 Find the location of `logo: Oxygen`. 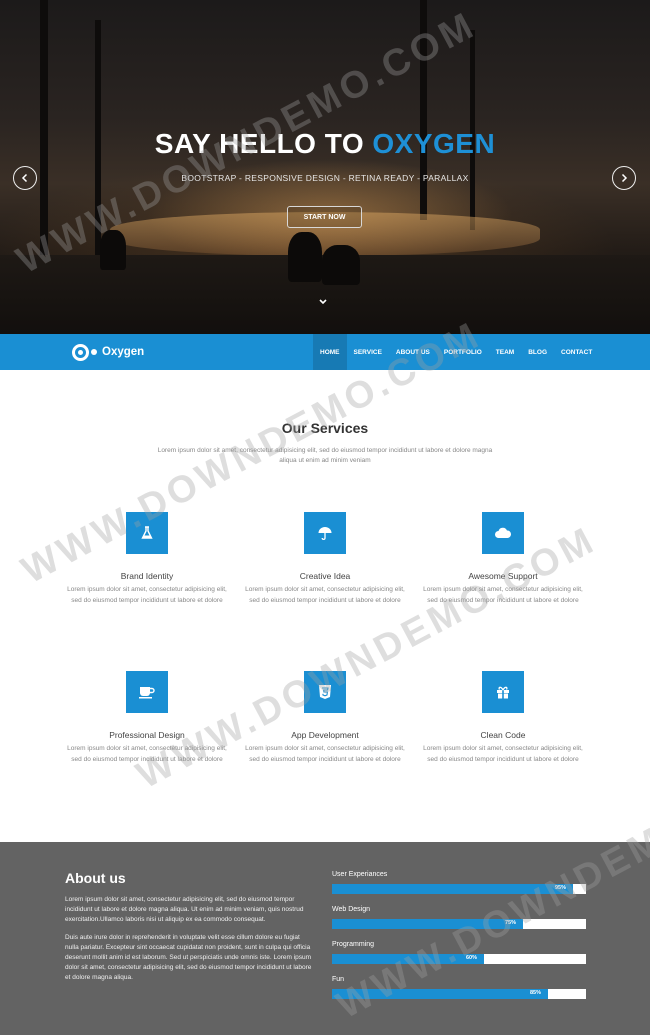

logo: Oxygen is located at coordinates (108, 352).